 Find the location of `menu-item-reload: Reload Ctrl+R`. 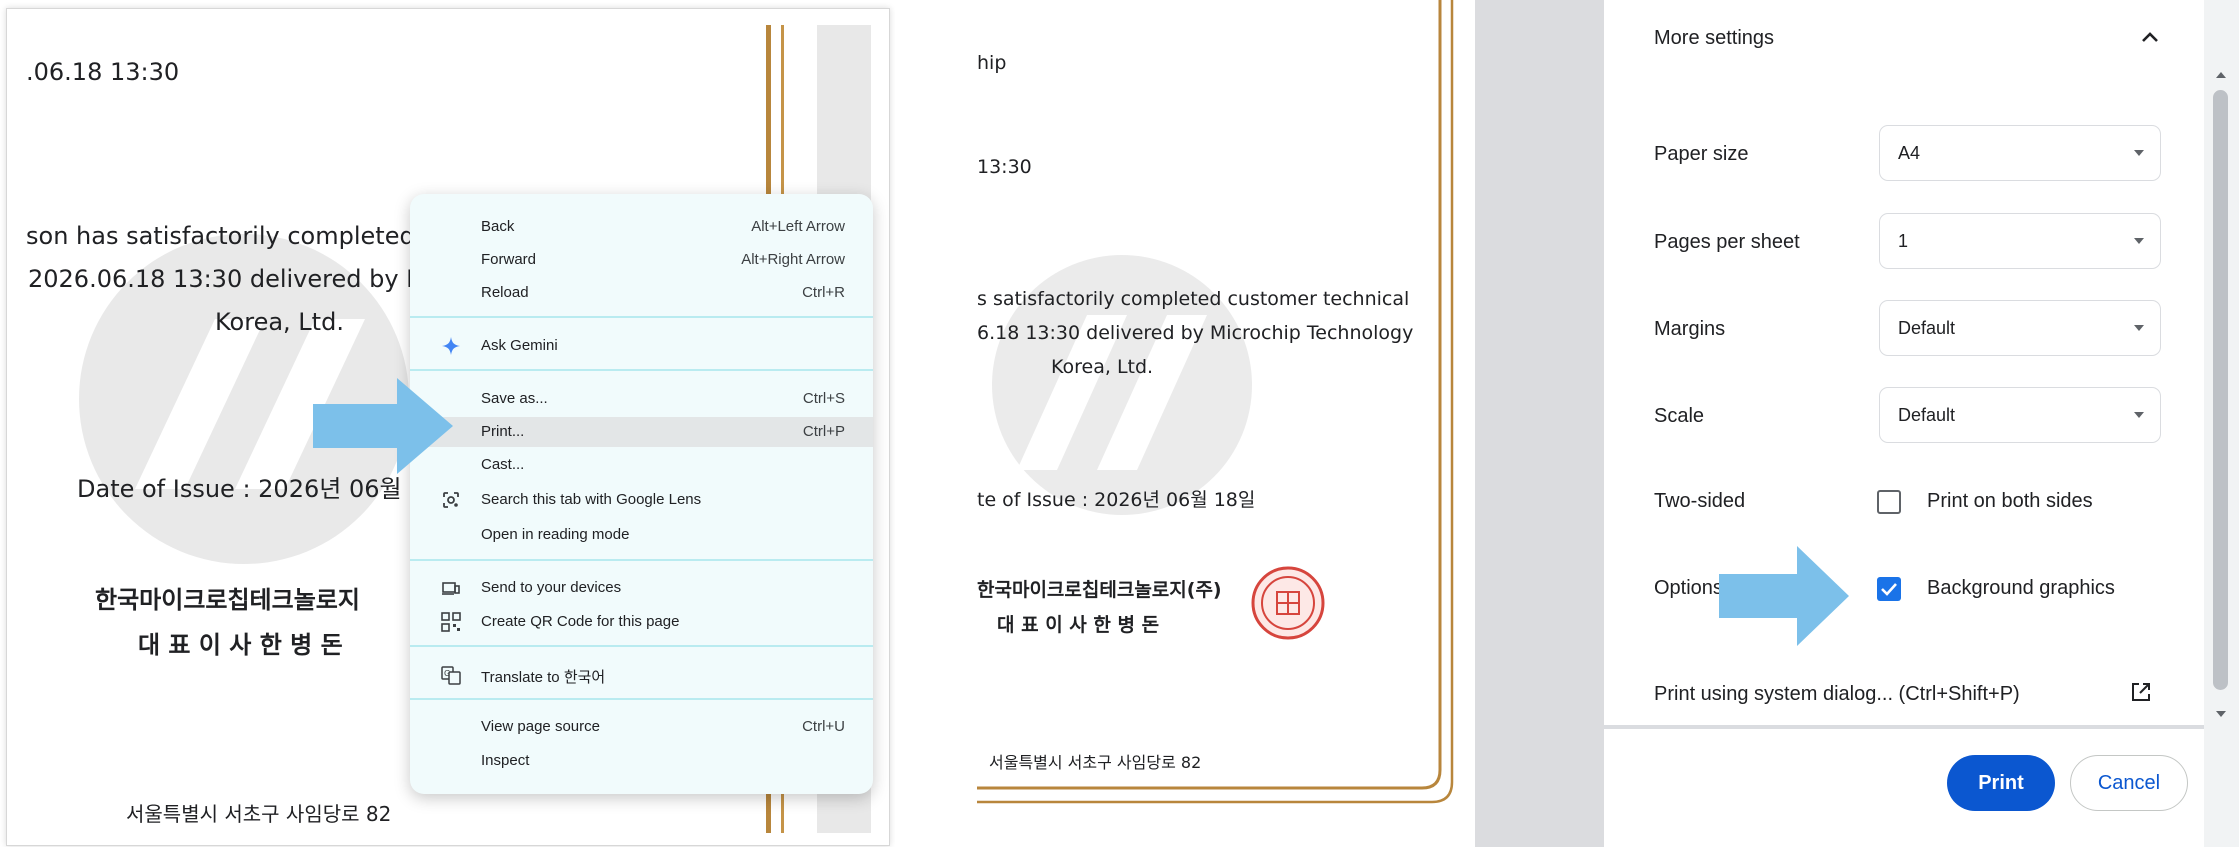

menu-item-reload: Reload Ctrl+R is located at coordinates (641, 293).